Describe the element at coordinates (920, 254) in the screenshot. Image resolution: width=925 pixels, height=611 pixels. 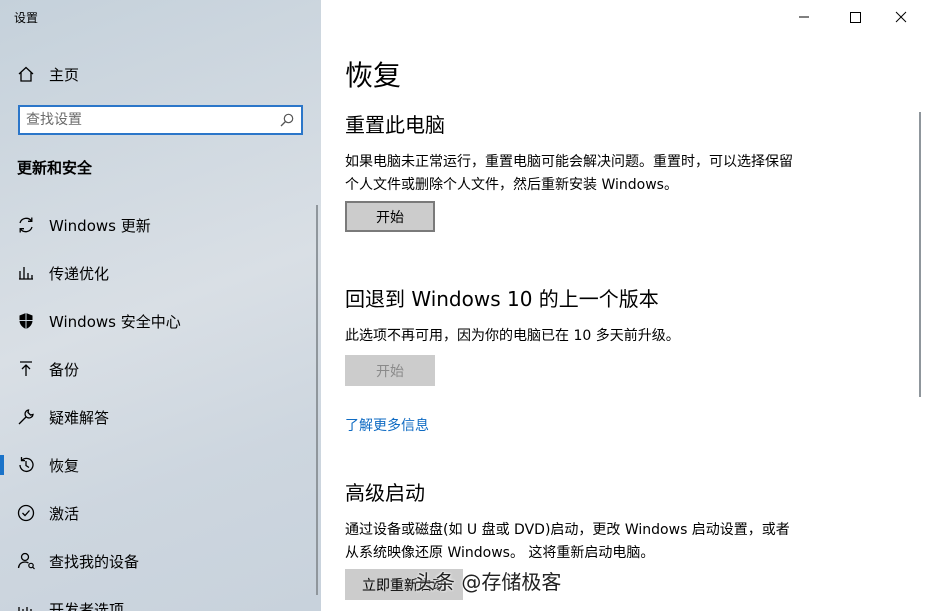
I see `main-scrollbar` at that location.